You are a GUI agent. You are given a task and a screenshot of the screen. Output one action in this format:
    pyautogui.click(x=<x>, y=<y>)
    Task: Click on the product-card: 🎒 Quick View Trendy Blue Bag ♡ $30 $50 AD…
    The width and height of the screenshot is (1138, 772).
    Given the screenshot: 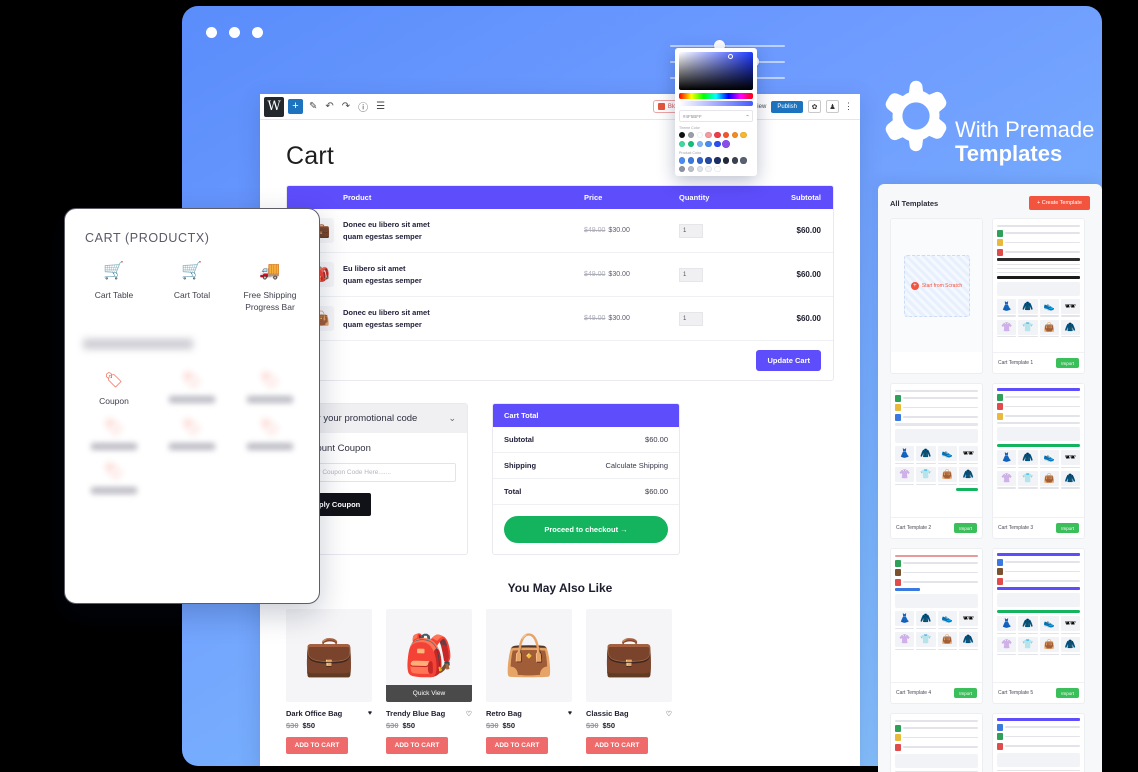 What is the action you would take?
    pyautogui.click(x=429, y=681)
    